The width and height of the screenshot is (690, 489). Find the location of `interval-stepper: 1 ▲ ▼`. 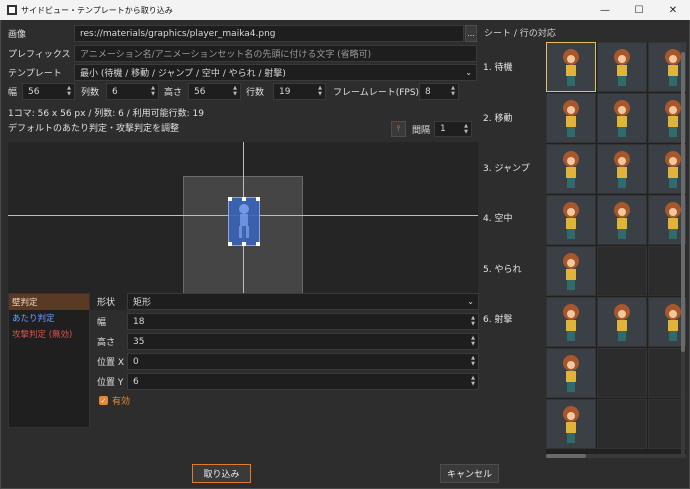

interval-stepper: 1 ▲ ▼ is located at coordinates (453, 129).